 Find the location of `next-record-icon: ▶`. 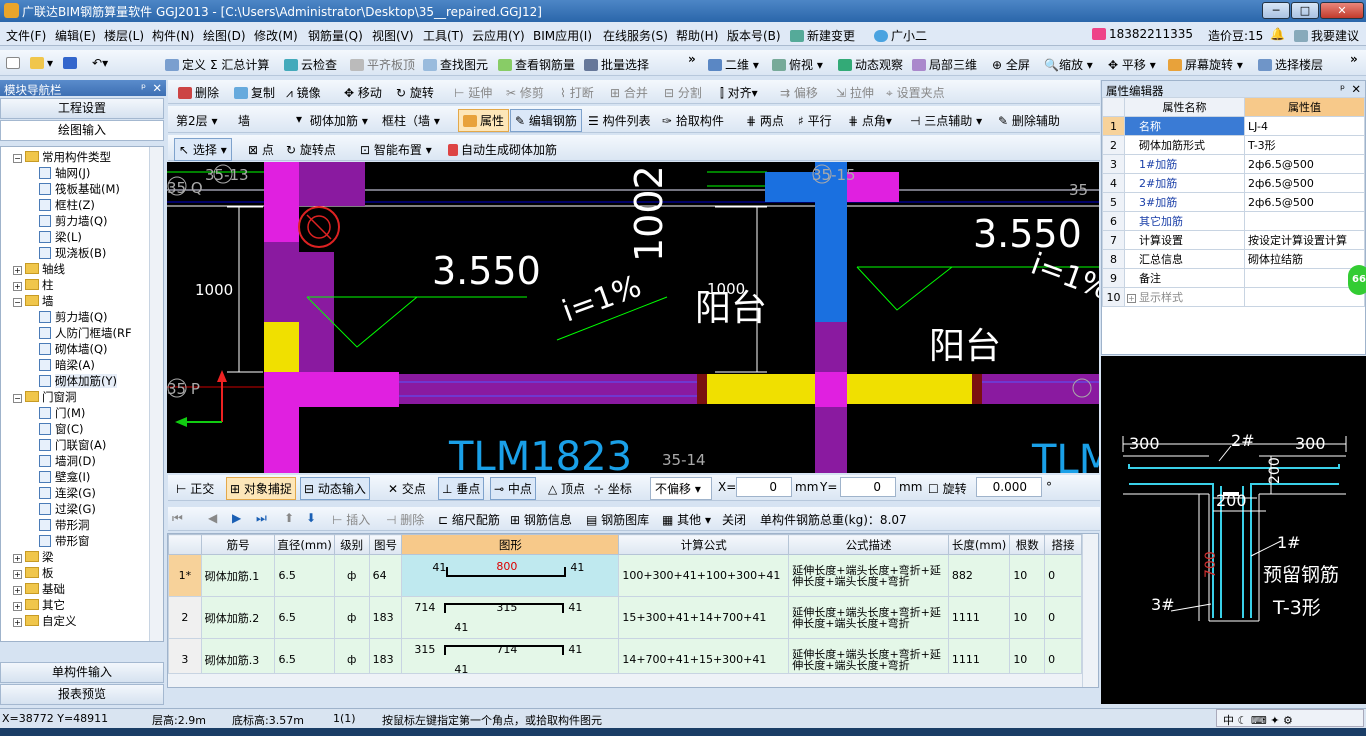

next-record-icon: ▶ is located at coordinates (236, 518).